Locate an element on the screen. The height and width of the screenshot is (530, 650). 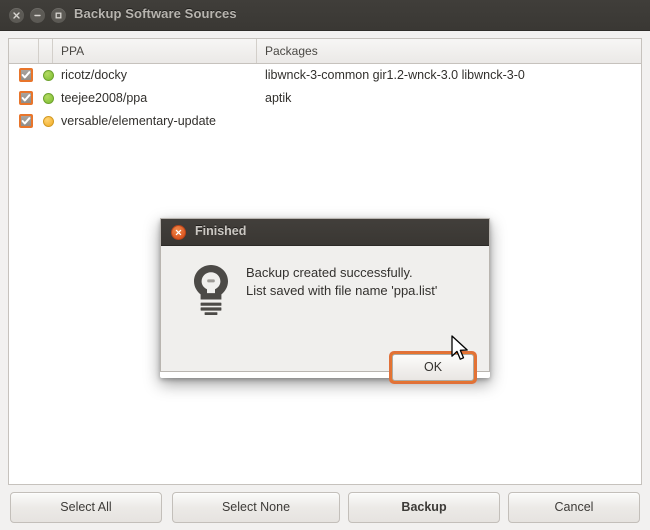
column-header-packages: Packages is located at coordinates (449, 51).